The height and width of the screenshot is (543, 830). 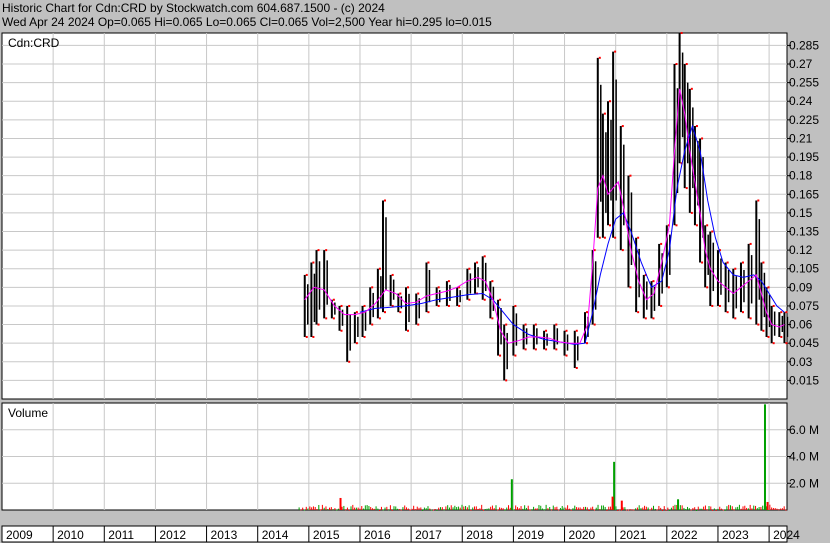 I want to click on price-tick-label: 0.27, so click(x=801, y=64).